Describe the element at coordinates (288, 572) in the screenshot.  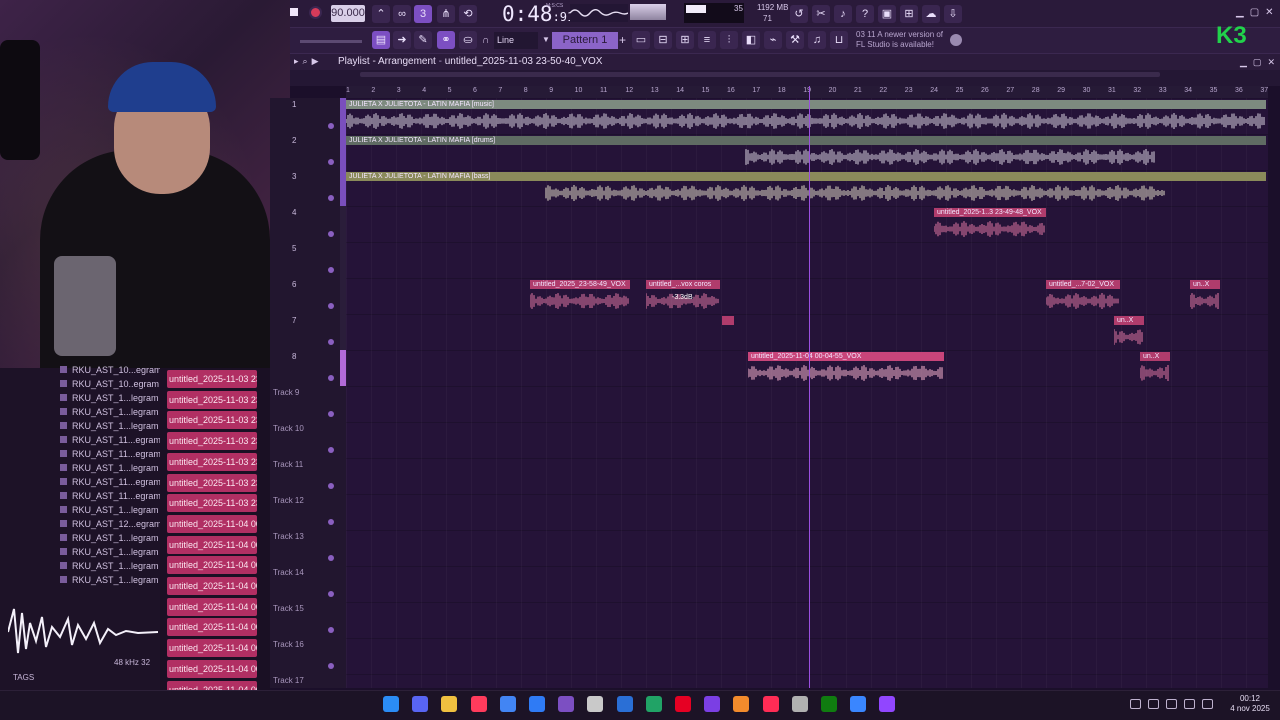
I see `track-name: Track 14` at that location.